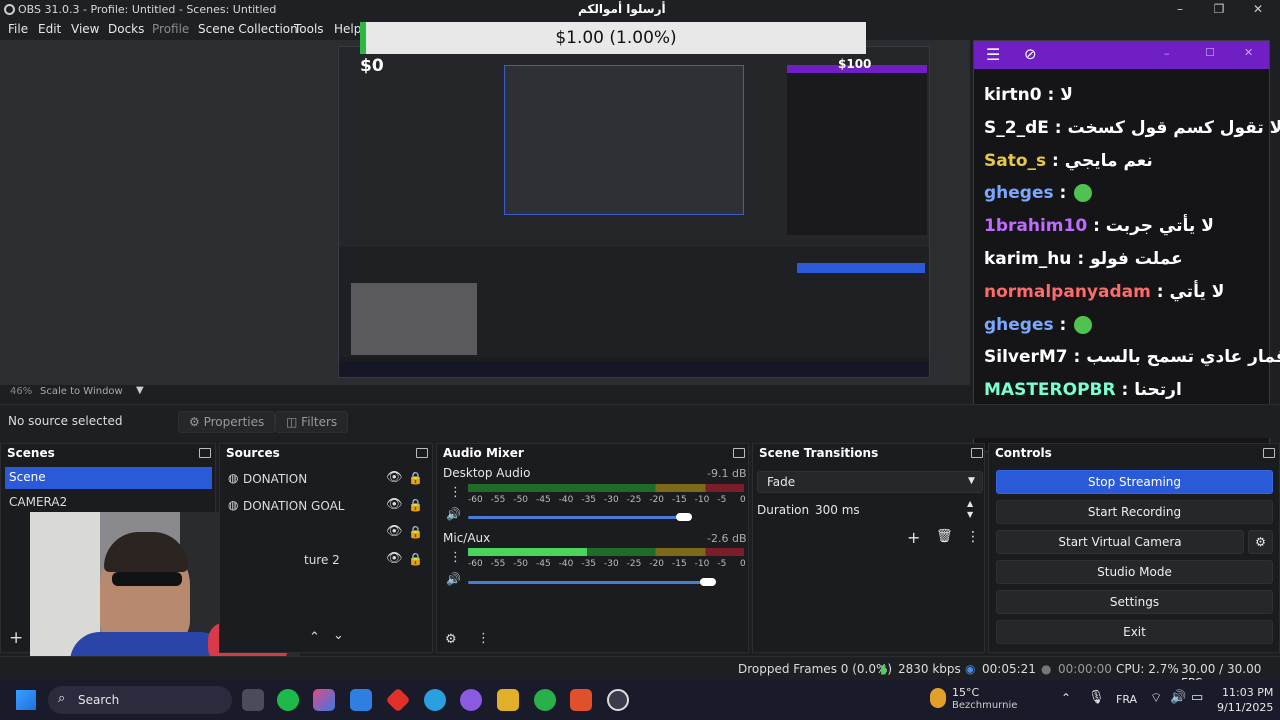  What do you see at coordinates (398, 700) in the screenshot?
I see `app-red-icon` at bounding box center [398, 700].